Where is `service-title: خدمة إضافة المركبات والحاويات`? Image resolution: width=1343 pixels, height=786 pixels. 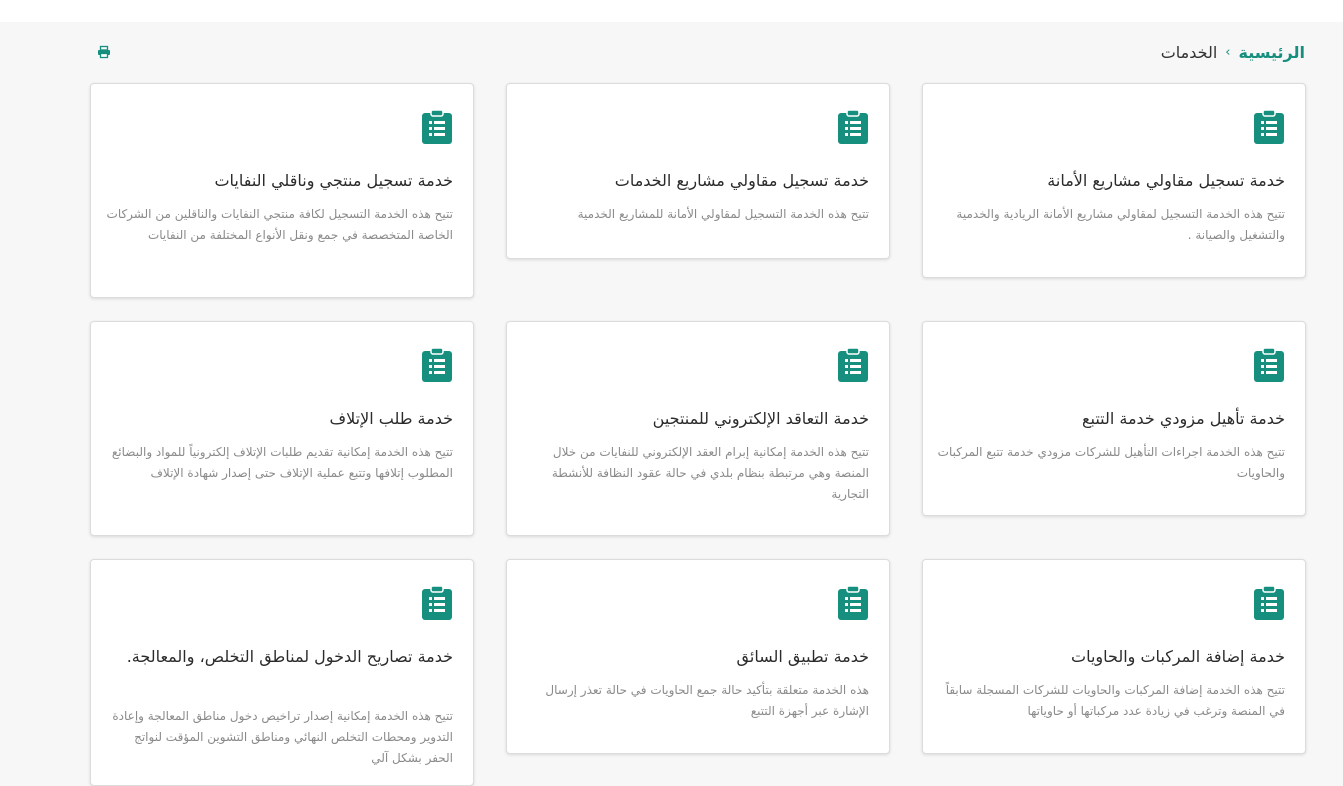
service-title: خدمة إضافة المركبات والحاويات is located at coordinates (1178, 656).